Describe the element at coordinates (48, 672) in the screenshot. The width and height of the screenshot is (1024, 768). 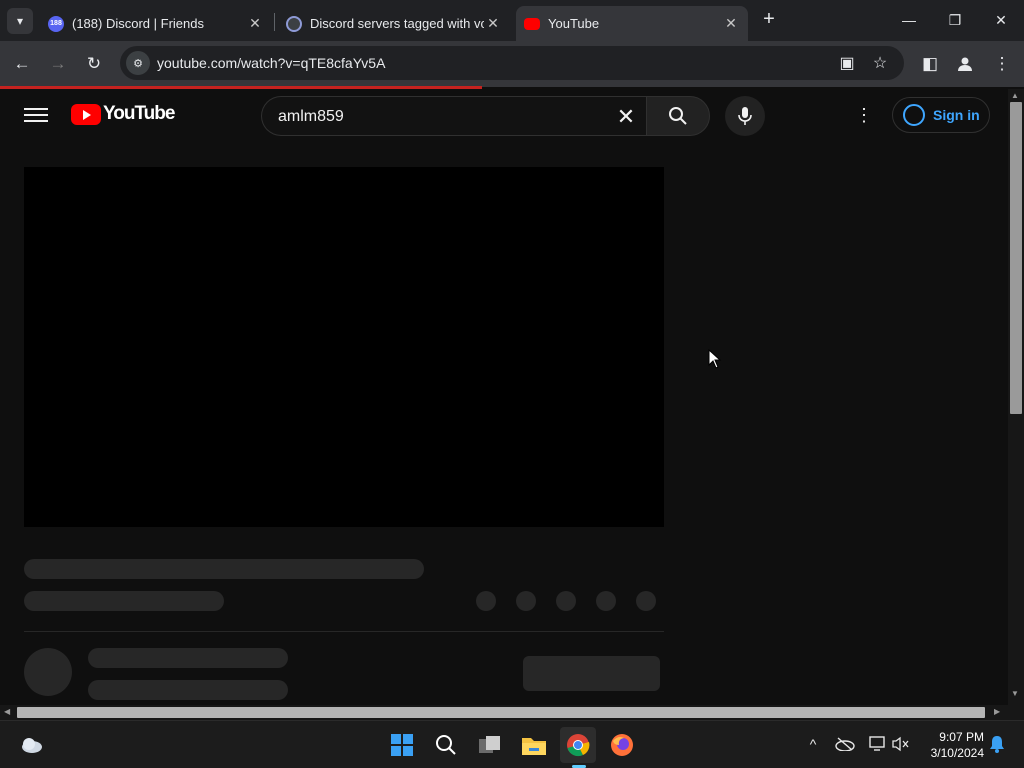
I see `channel-avatar-placeholder` at that location.